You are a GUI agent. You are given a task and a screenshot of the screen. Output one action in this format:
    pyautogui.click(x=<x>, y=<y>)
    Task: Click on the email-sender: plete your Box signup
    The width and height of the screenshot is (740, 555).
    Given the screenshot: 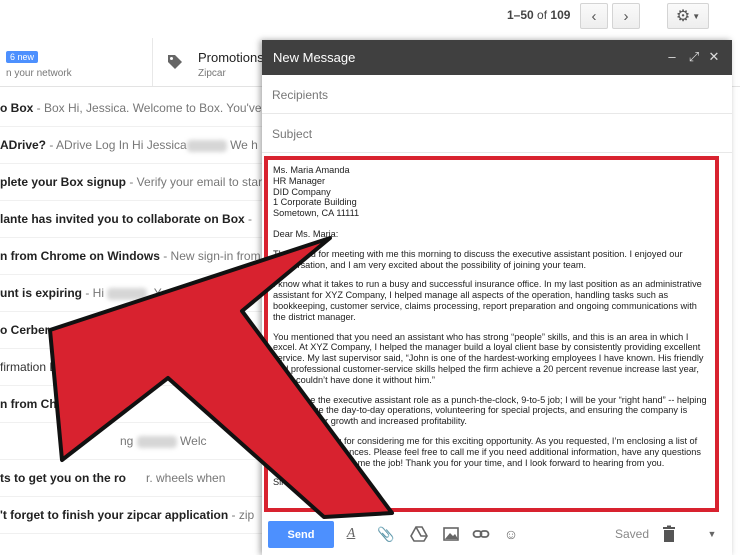 What is the action you would take?
    pyautogui.click(x=63, y=182)
    